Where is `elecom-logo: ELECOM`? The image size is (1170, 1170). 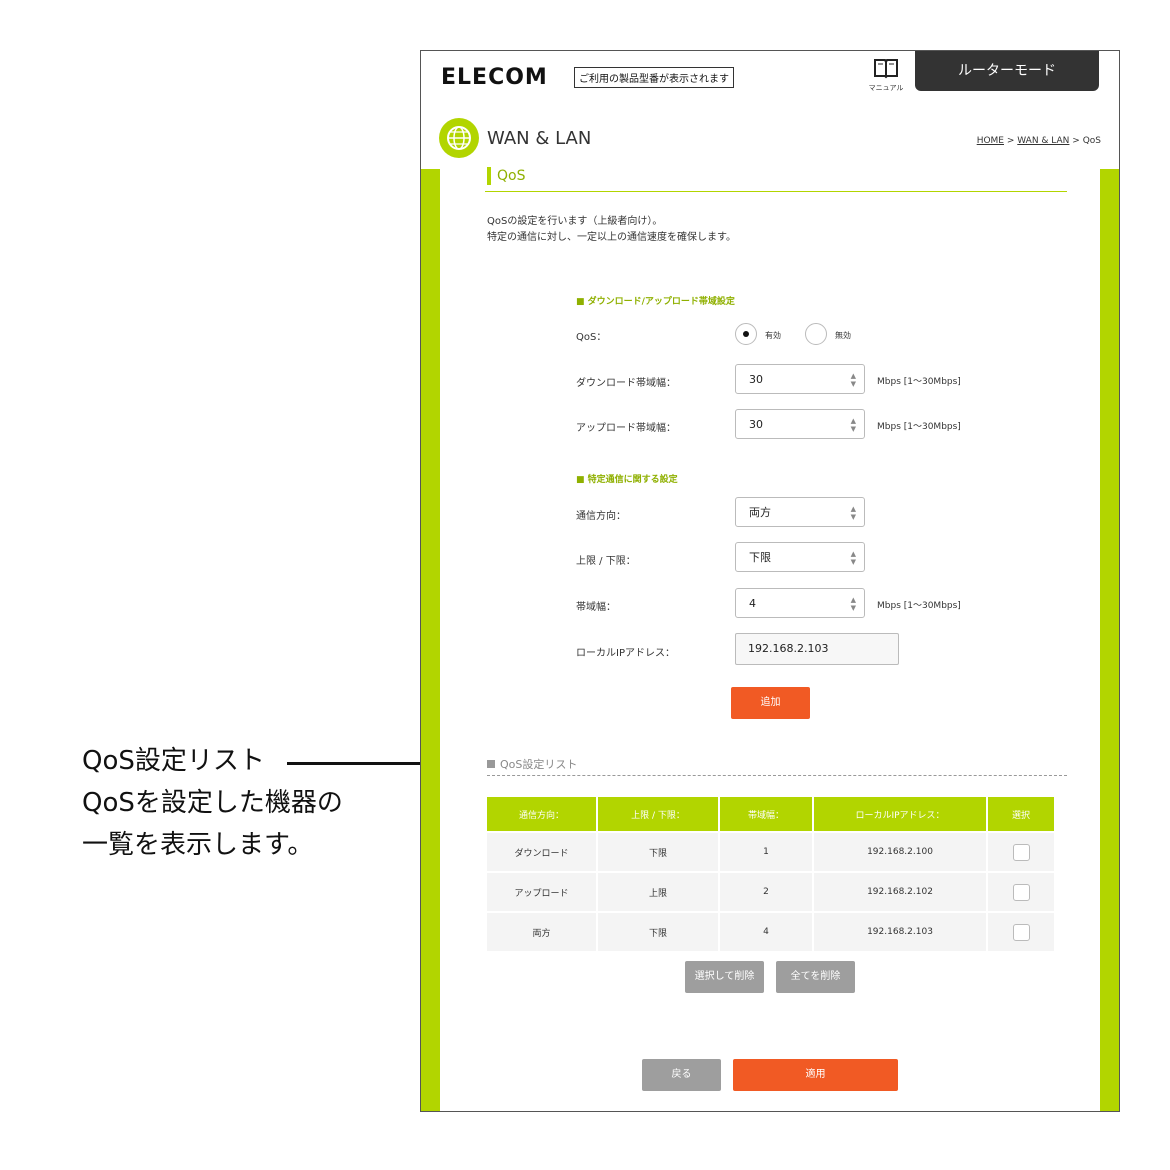
elecom-logo: ELECOM is located at coordinates (494, 77).